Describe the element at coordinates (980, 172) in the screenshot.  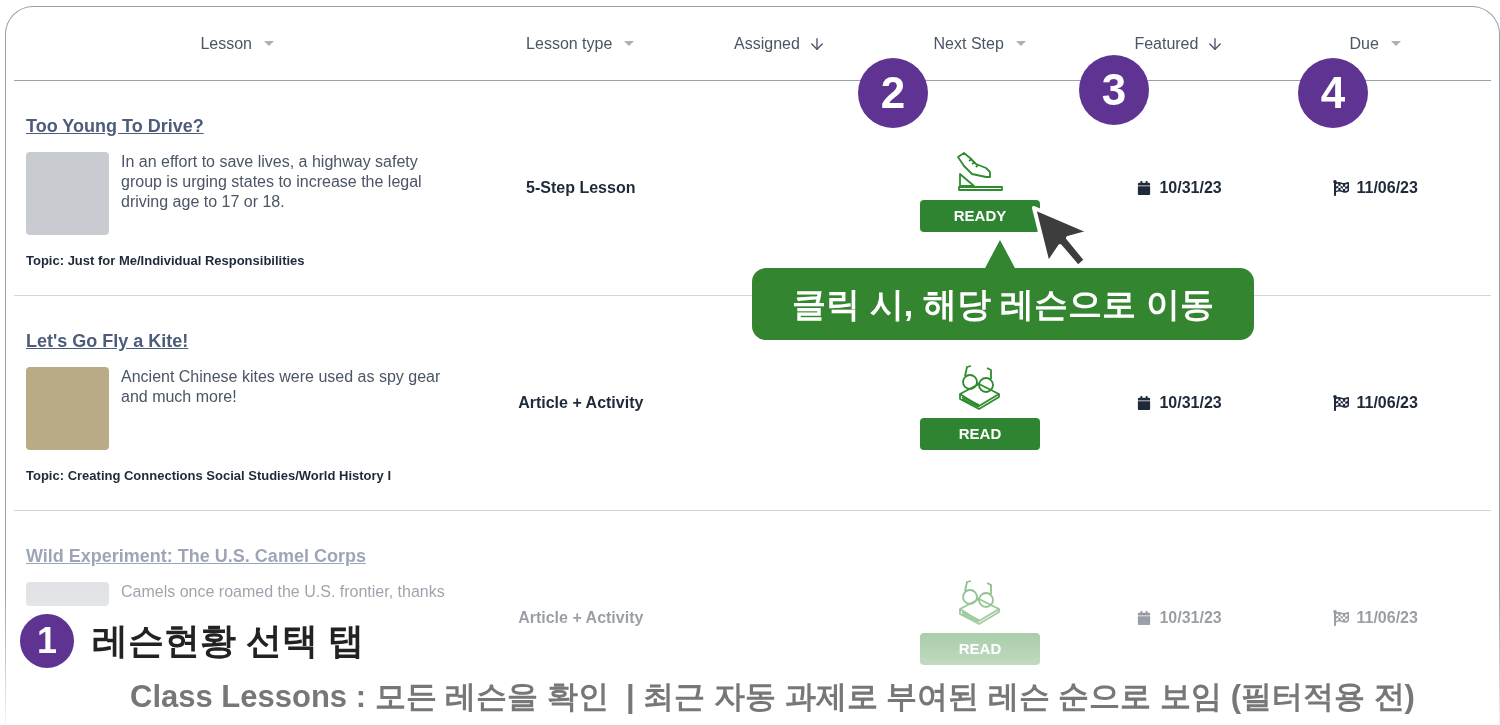
I see `shoe-on-ramp-icon` at that location.